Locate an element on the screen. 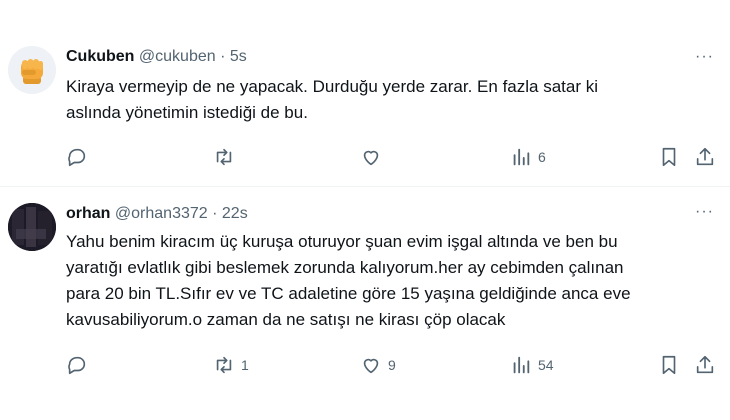 This screenshot has width=730, height=420. retweet-button: 1 is located at coordinates (231, 365).